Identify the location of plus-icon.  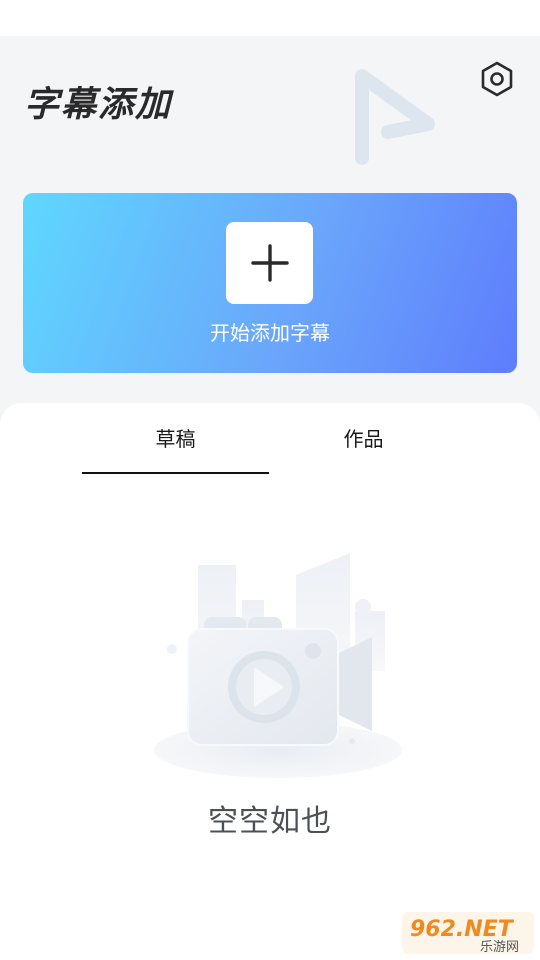
(269, 263).